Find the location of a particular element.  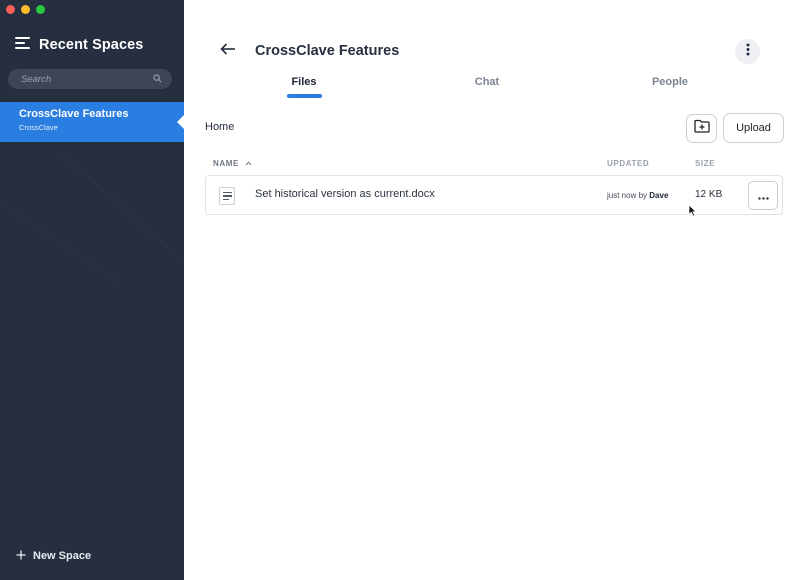

column-header-size: SIZE is located at coordinates (705, 163).